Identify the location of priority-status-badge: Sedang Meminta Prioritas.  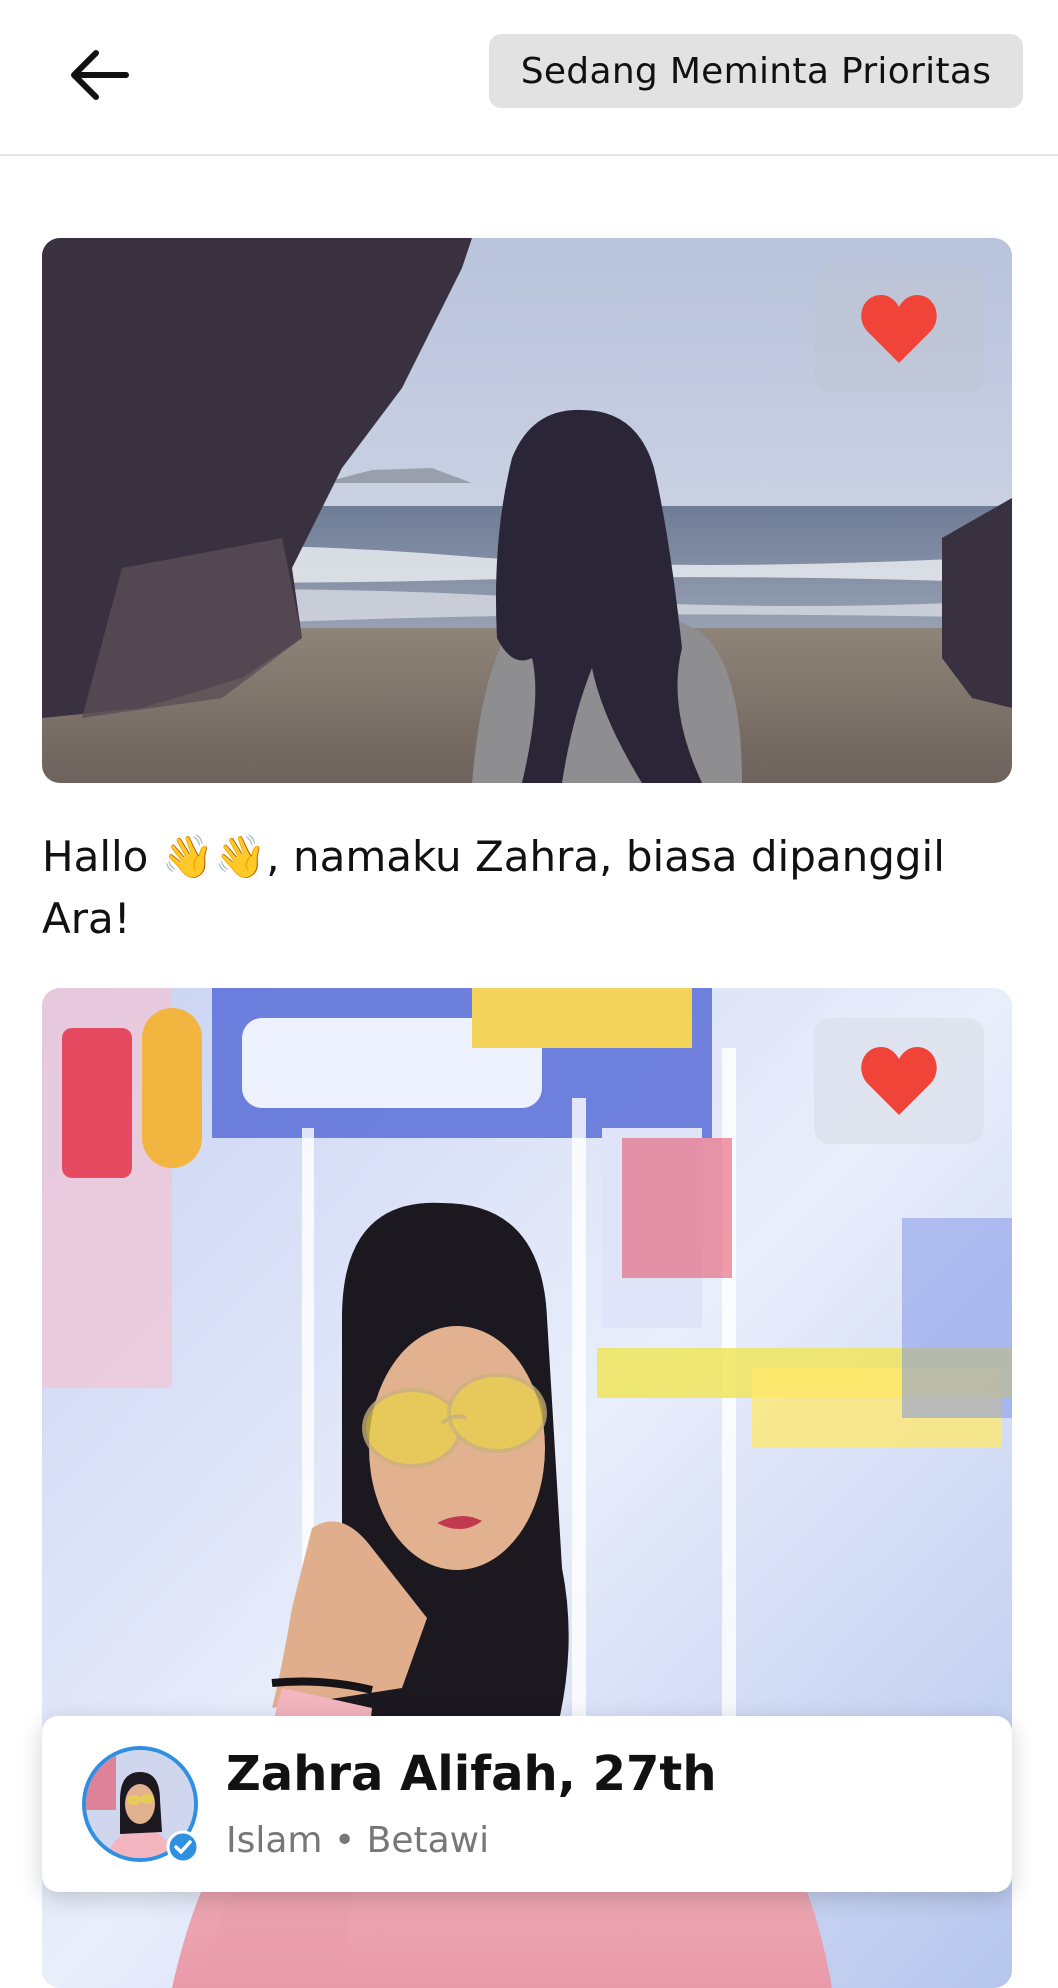
(756, 71).